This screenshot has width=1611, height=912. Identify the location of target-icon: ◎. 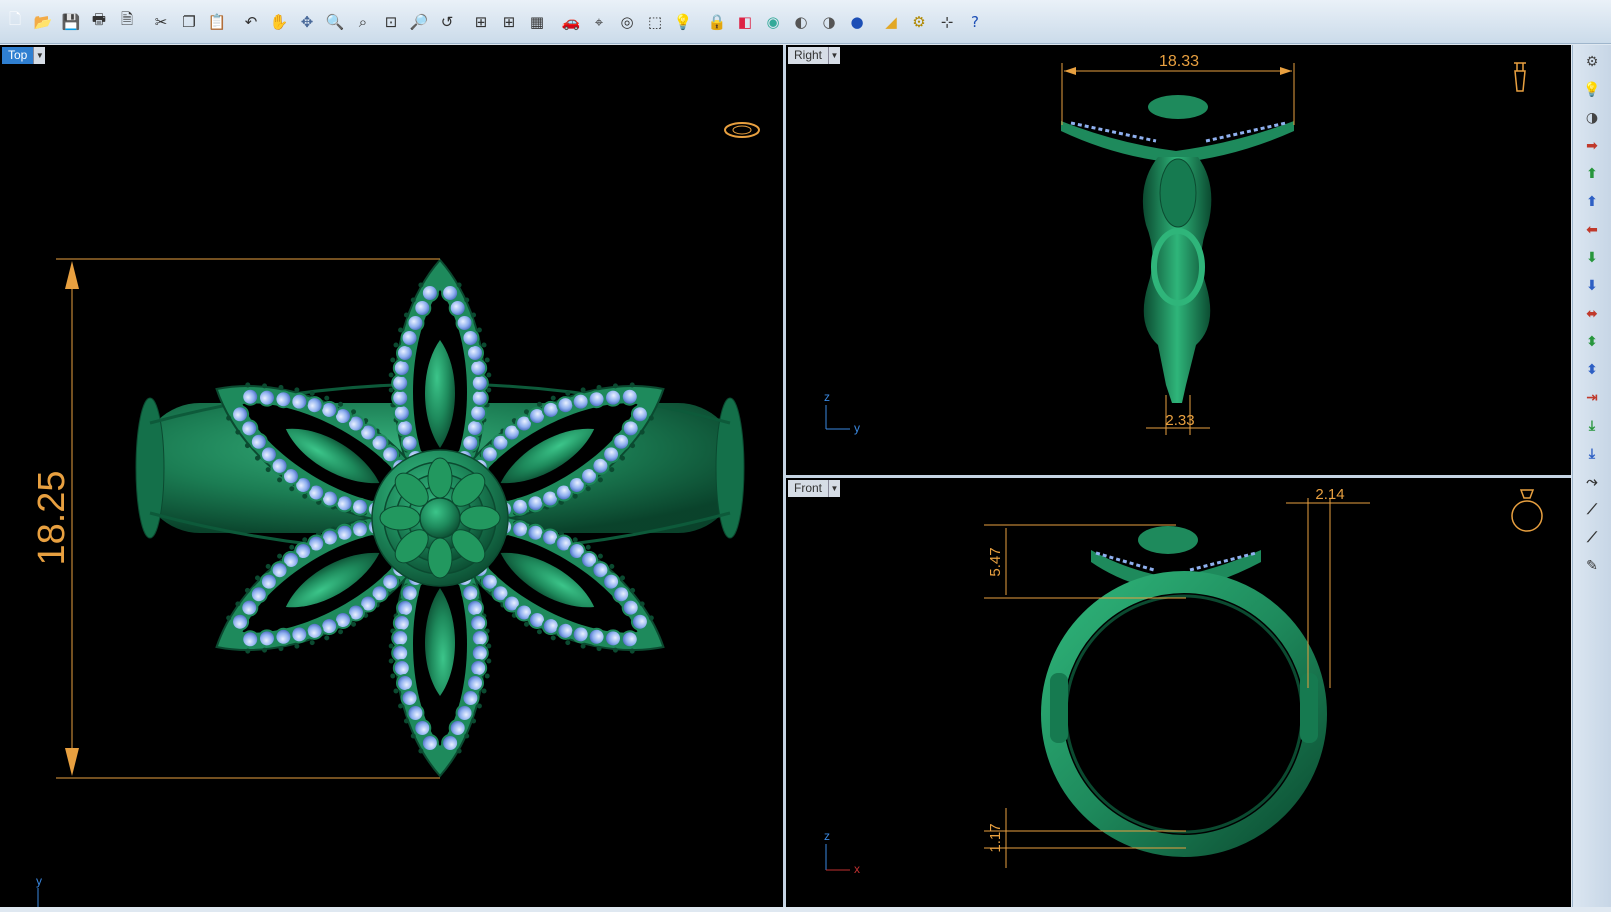
(627, 22).